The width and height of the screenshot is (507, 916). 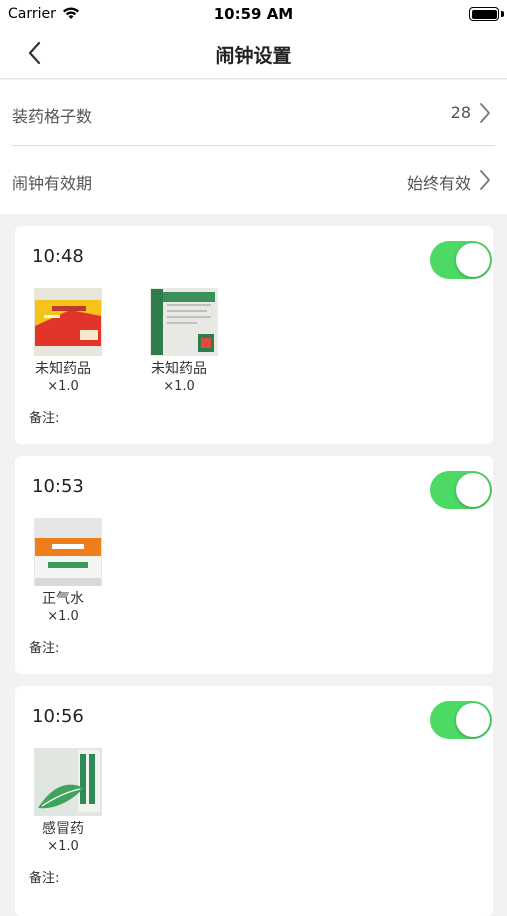 I want to click on status-bar: Carrier 10:59 AM, so click(x=253, y=14).